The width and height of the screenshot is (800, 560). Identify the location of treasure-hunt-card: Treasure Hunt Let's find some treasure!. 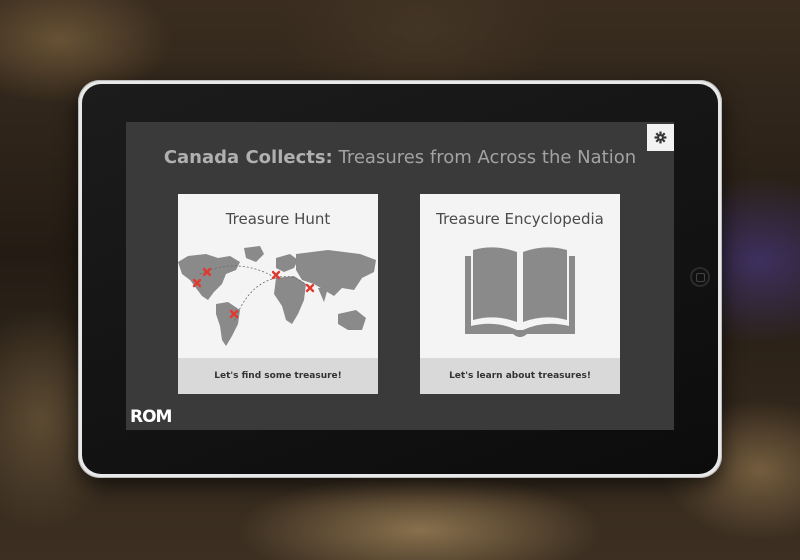
(278, 294).